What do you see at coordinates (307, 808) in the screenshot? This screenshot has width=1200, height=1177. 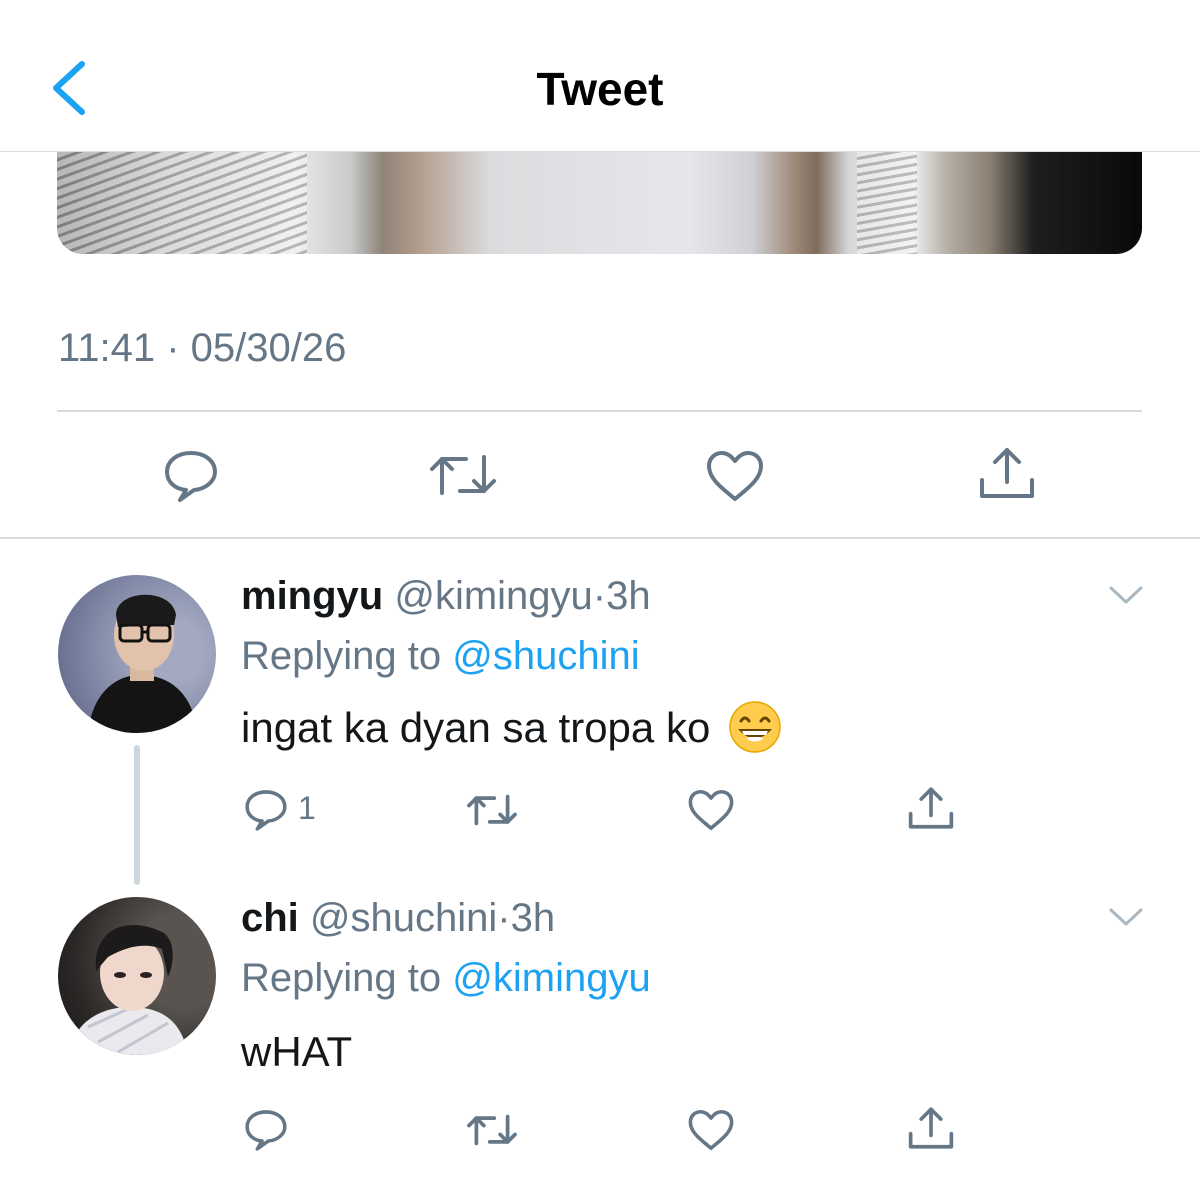 I see `reply-count: 1` at bounding box center [307, 808].